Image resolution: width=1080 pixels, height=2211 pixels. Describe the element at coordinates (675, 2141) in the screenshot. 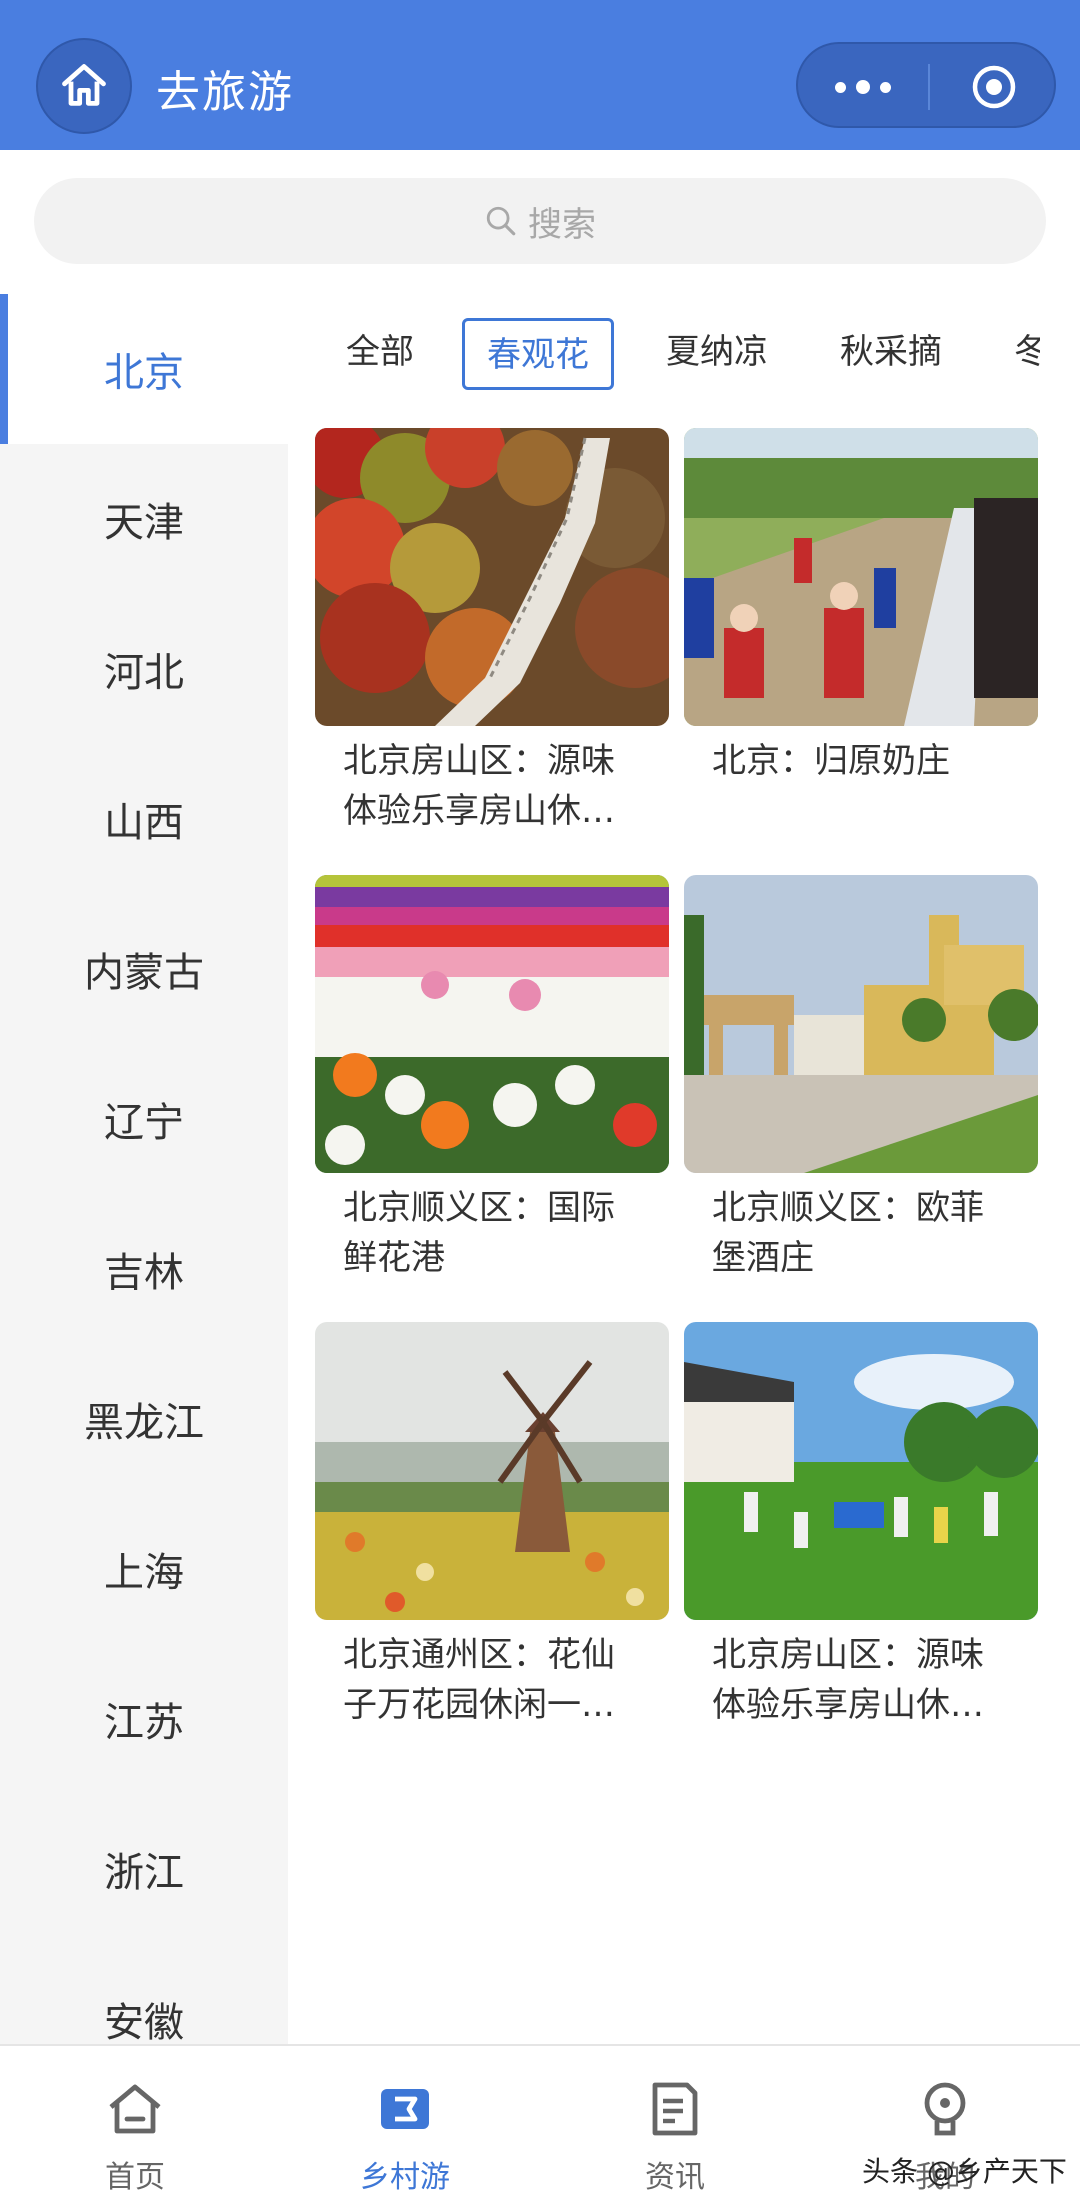

I see `nav-news: 资讯` at that location.